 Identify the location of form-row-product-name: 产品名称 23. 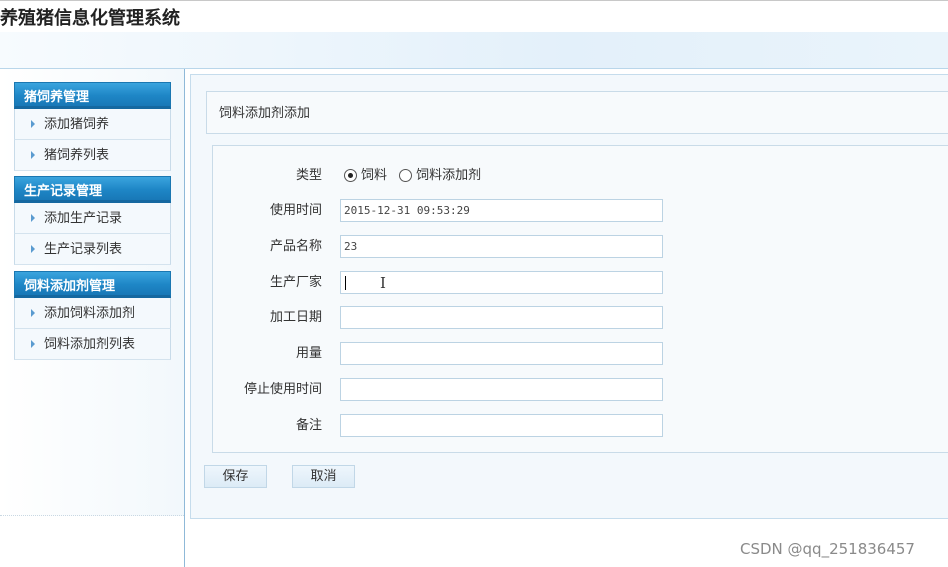
(580, 247).